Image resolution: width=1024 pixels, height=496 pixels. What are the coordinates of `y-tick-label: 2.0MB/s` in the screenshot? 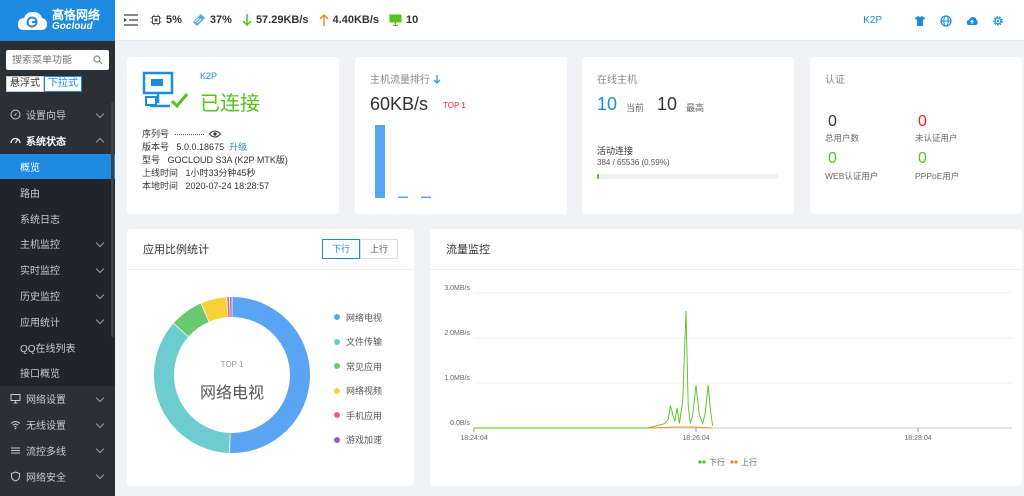 It's located at (457, 333).